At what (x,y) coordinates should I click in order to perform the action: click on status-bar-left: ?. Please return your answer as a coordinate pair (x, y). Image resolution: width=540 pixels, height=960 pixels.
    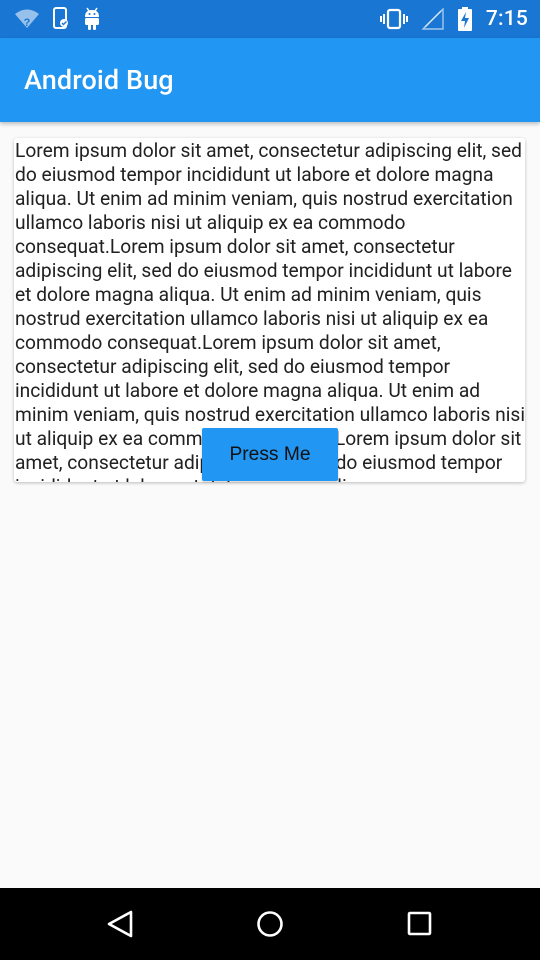
    Looking at the image, I should click on (58, 19).